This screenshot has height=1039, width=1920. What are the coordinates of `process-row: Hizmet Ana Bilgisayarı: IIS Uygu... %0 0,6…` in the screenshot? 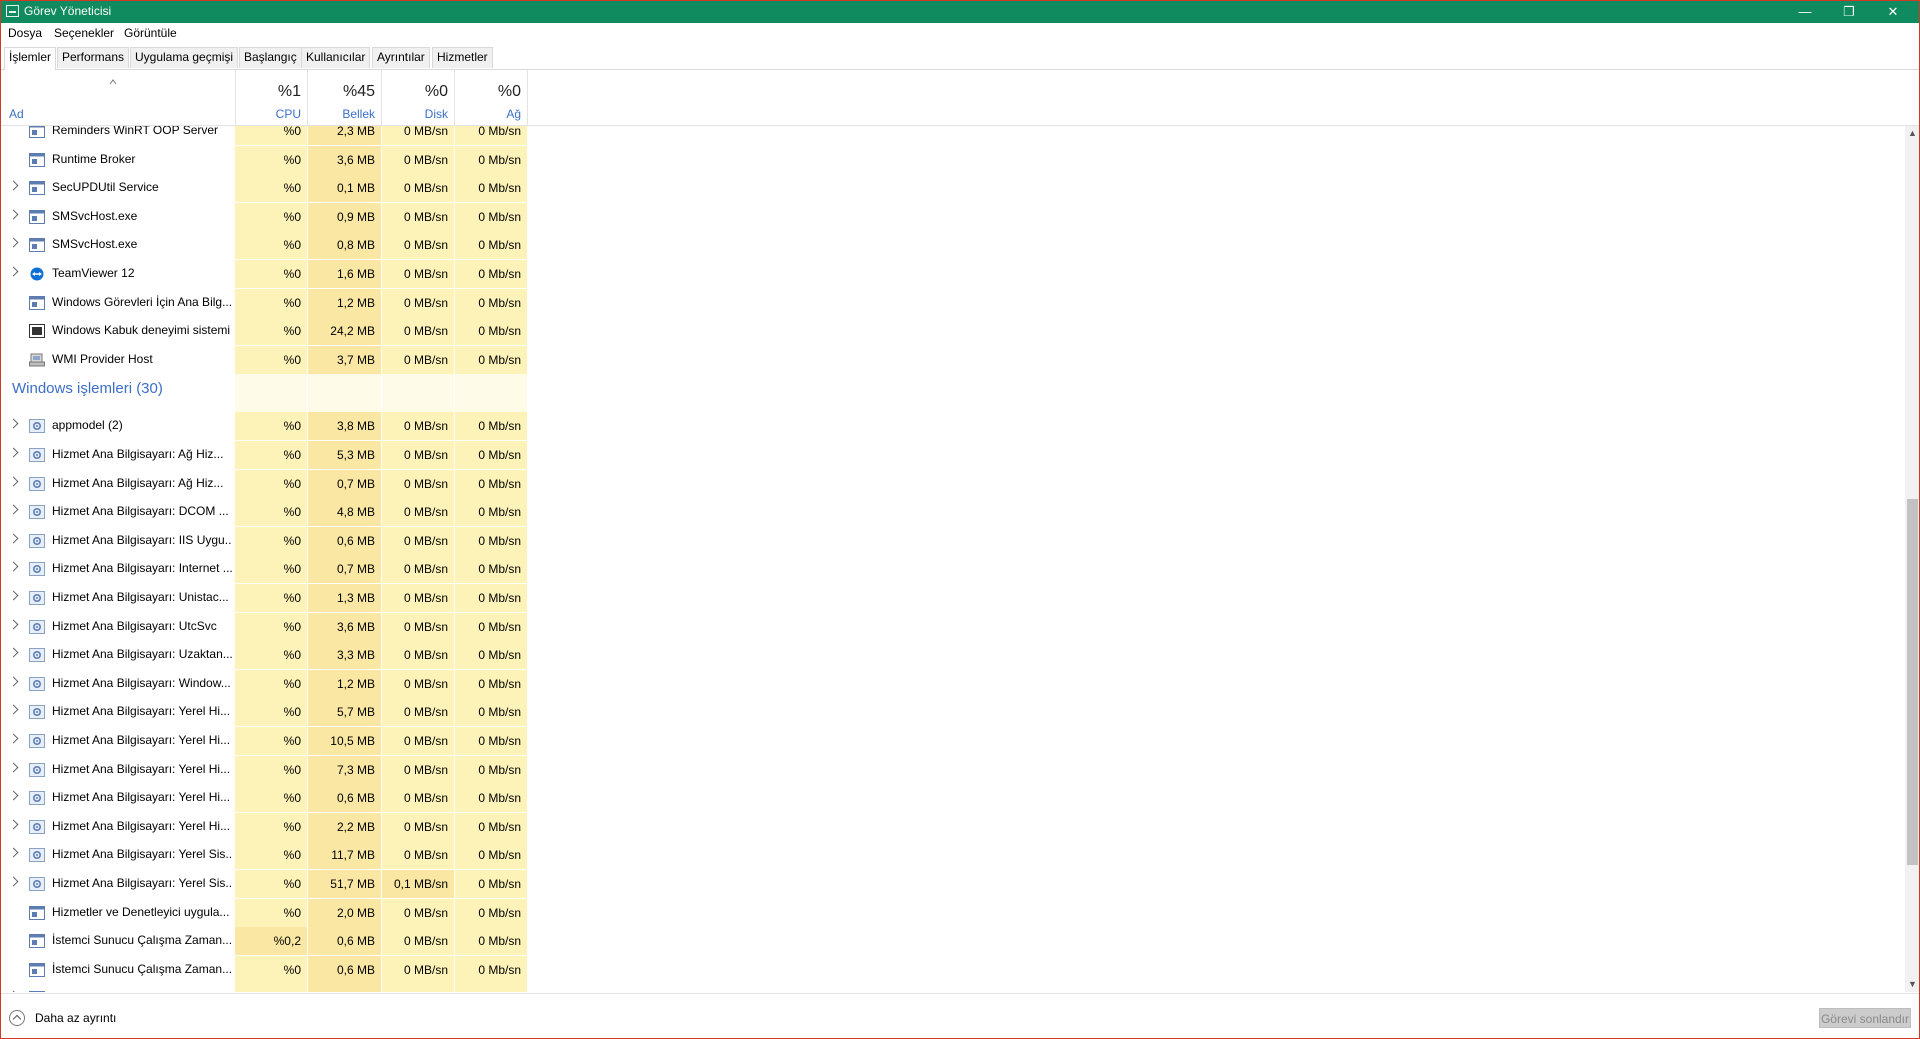 It's located at (953, 540).